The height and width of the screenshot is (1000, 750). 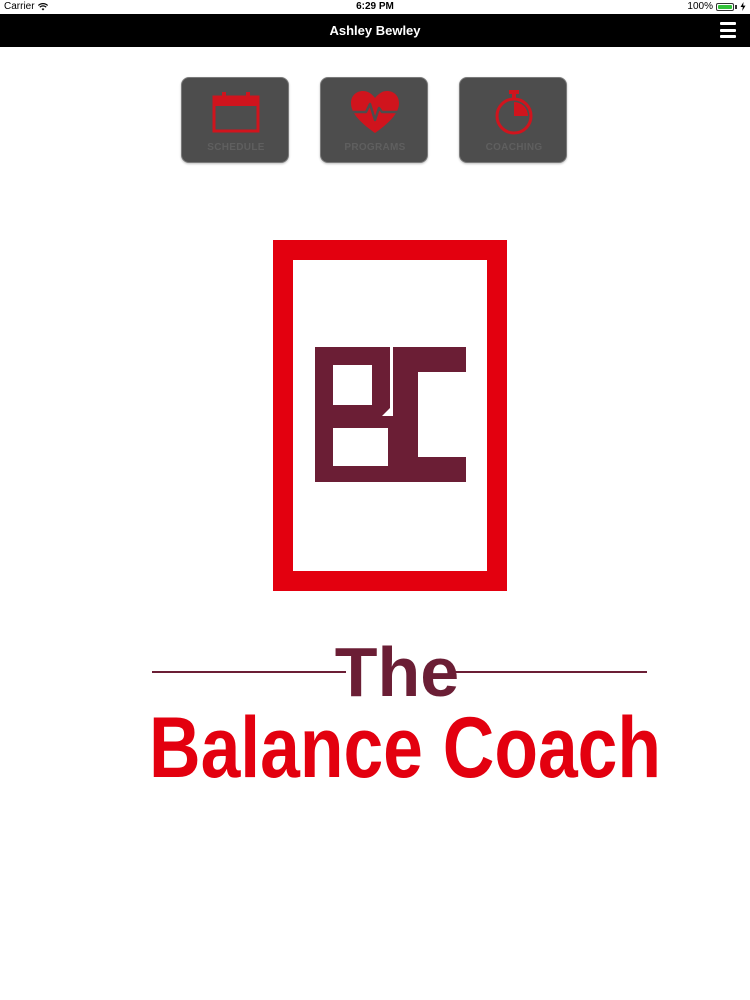 I want to click on logo-line2: Balance Coach, so click(x=405, y=748).